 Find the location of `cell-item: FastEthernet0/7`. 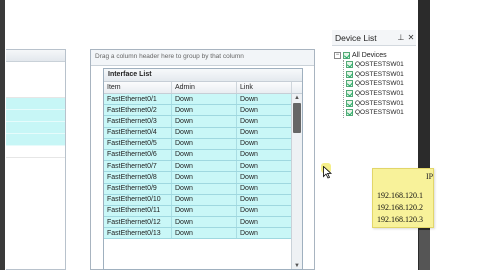

cell-item: FastEthernet0/7 is located at coordinates (138, 166).